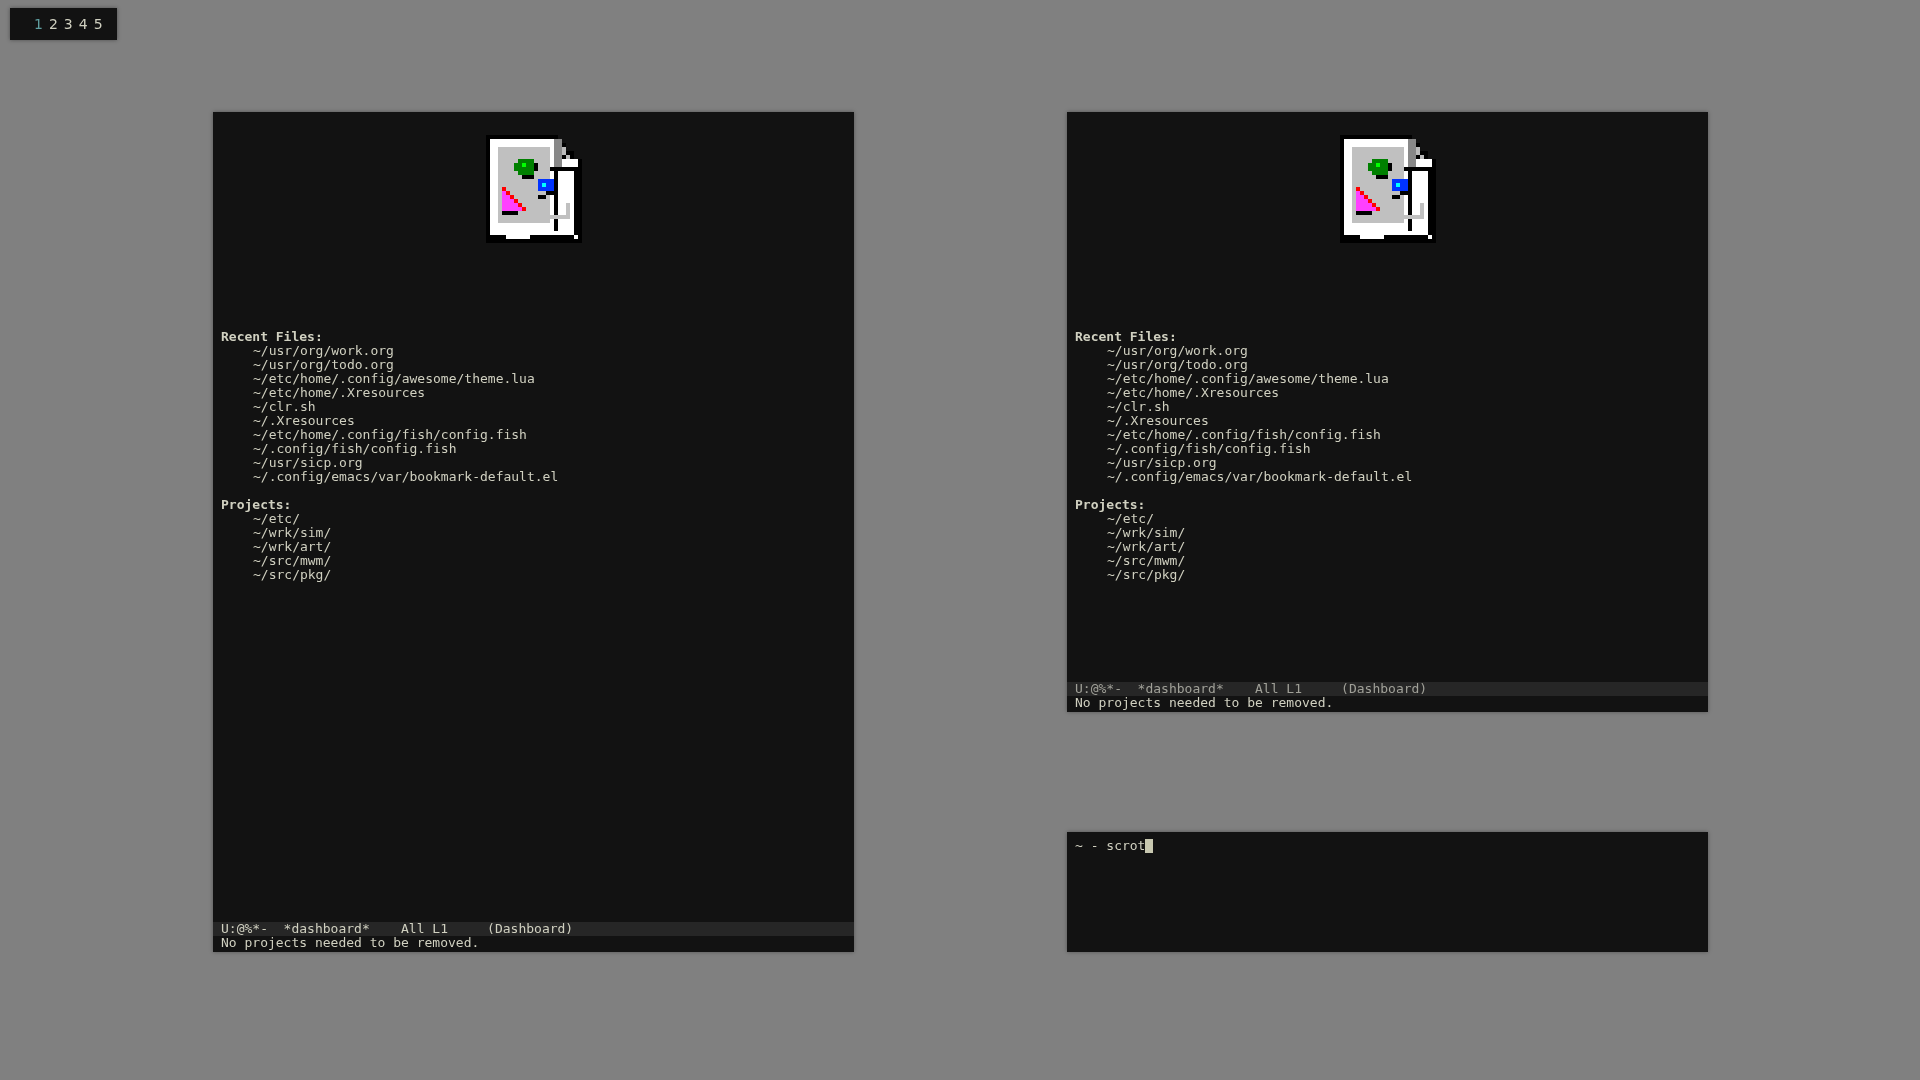  What do you see at coordinates (38, 24) in the screenshot?
I see `workspace-tag: 1` at bounding box center [38, 24].